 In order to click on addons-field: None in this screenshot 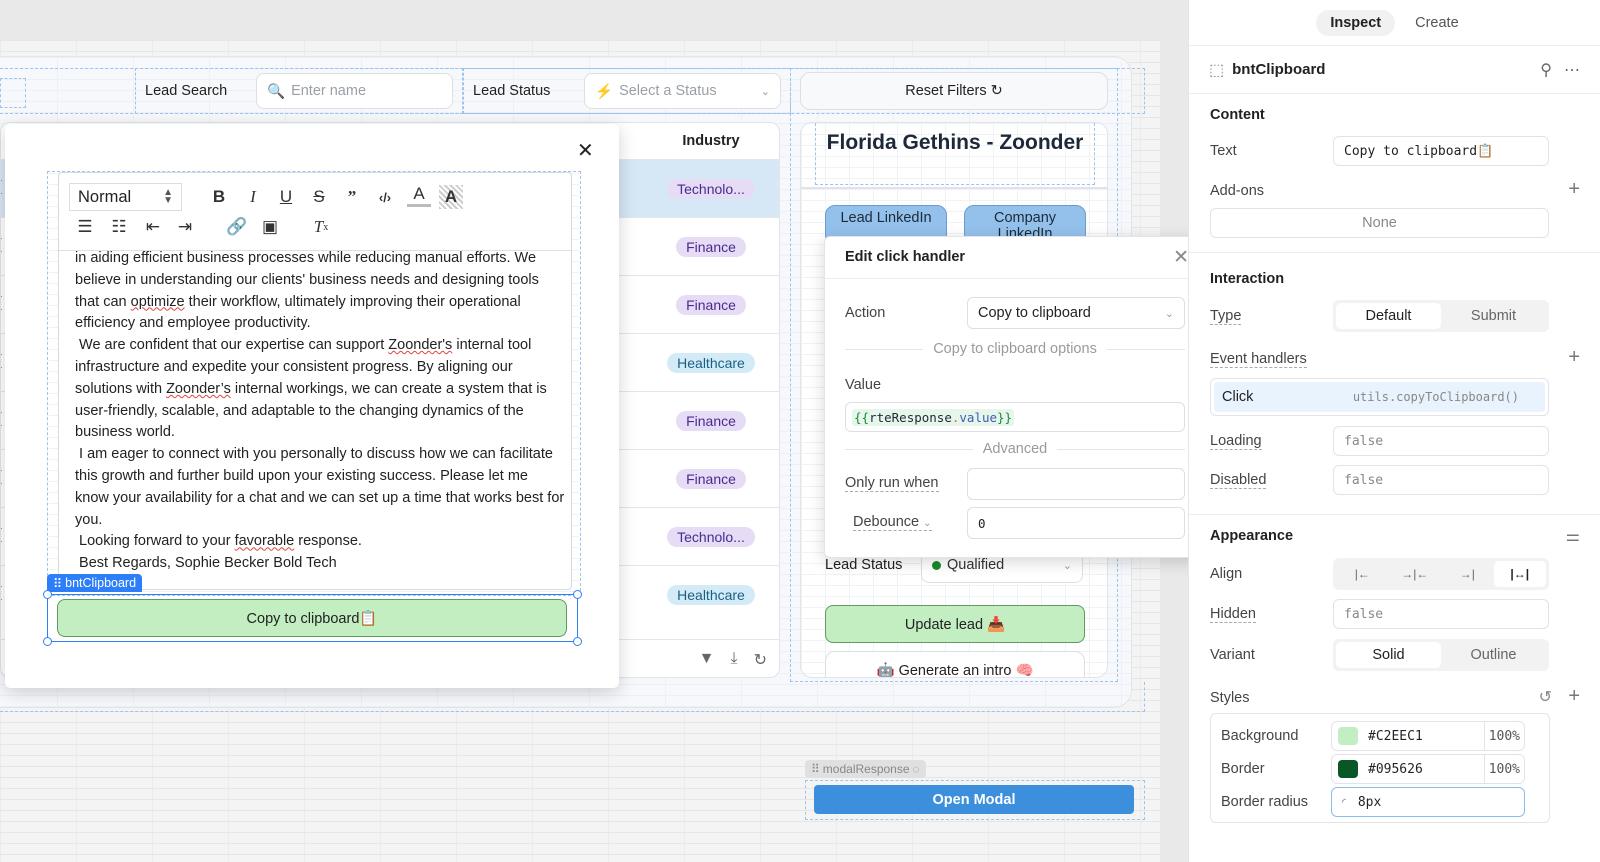, I will do `click(1379, 223)`.